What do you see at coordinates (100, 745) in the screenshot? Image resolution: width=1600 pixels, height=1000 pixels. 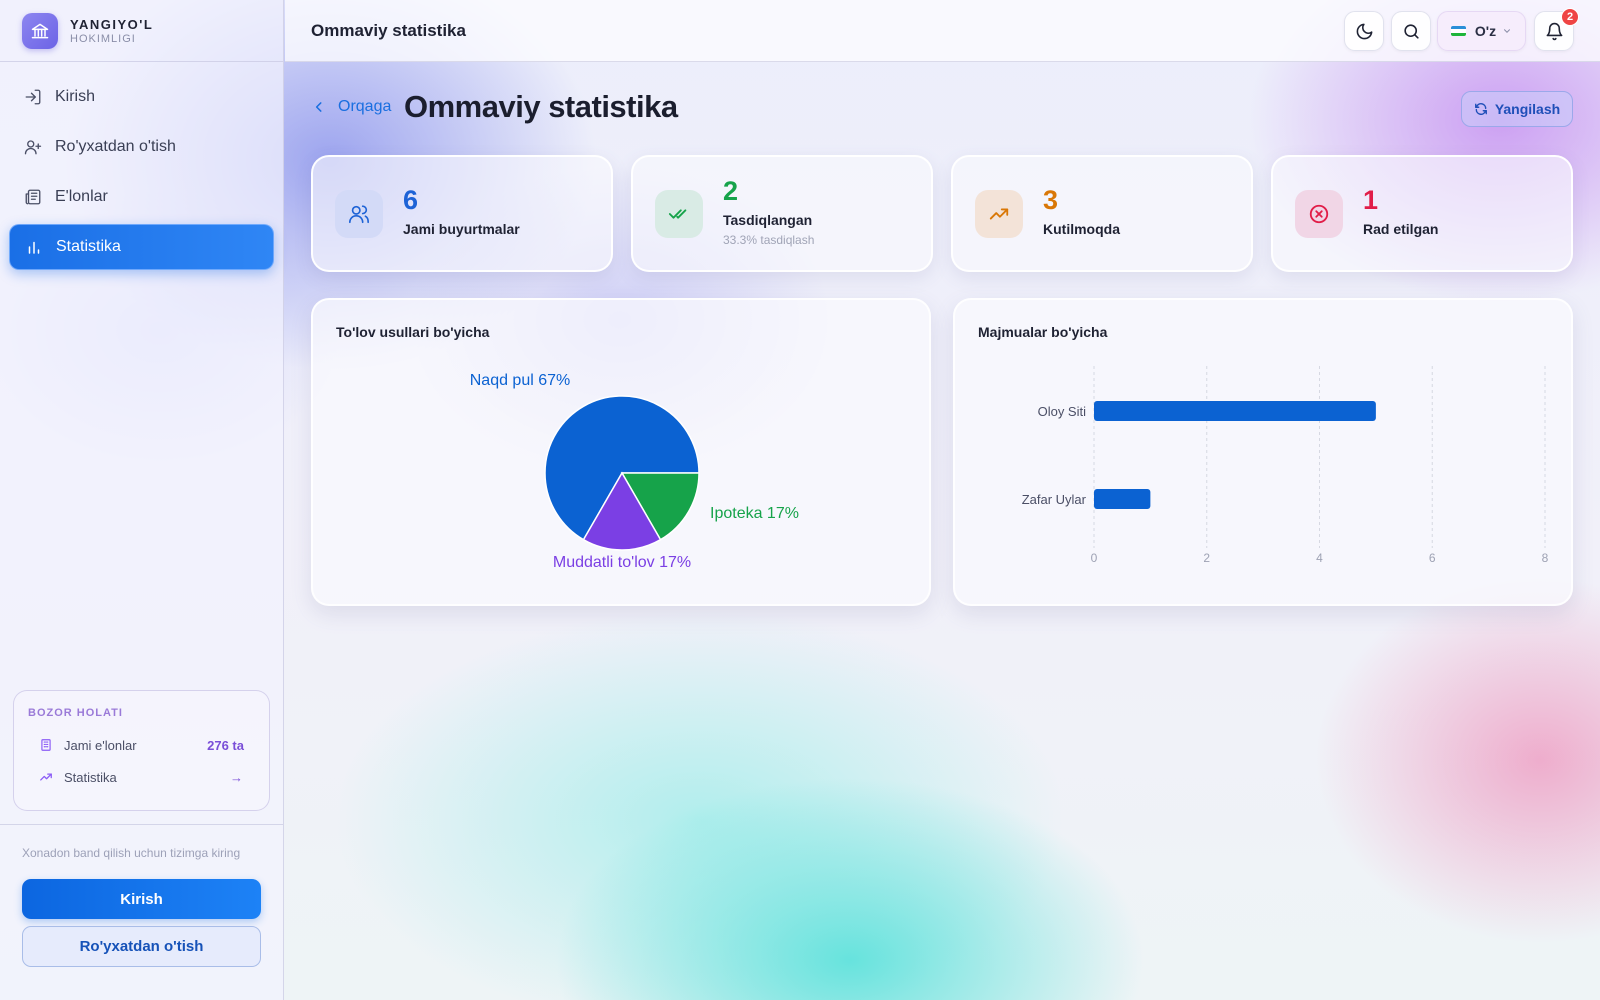 I see `market-total-label: Jami e'lonlar` at bounding box center [100, 745].